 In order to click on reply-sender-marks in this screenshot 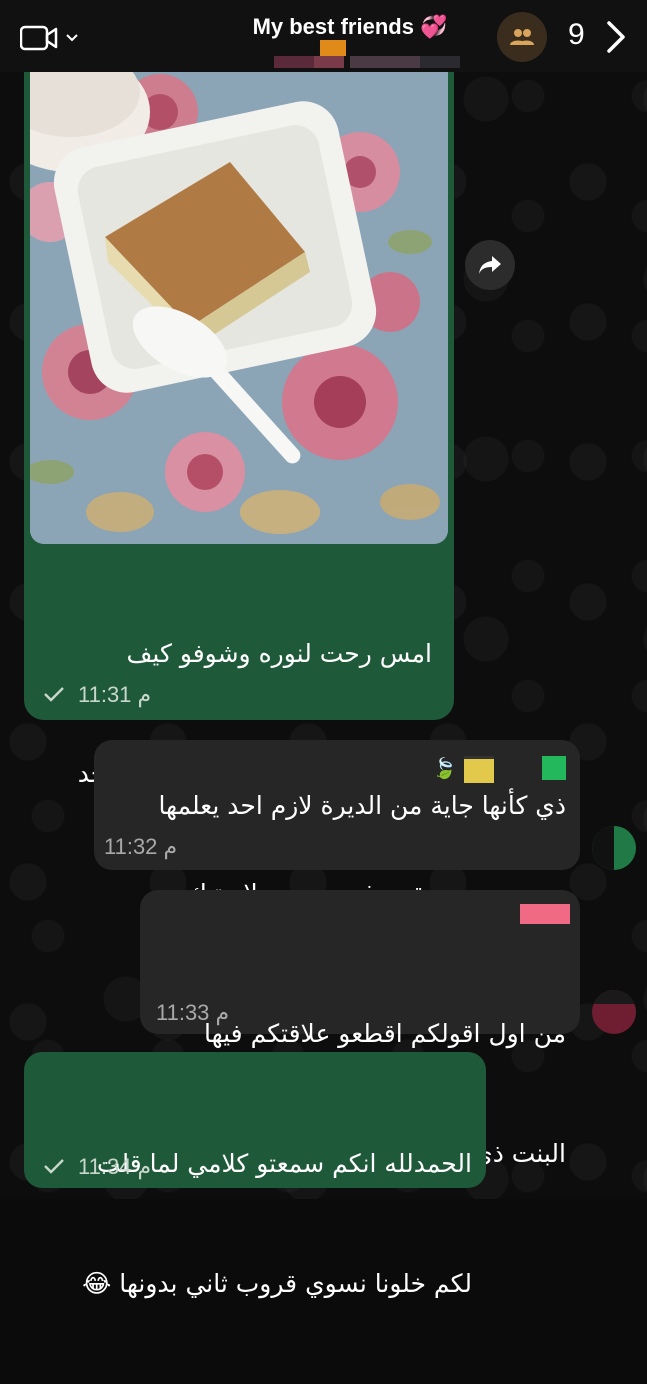, I will do `click(545, 914)`.